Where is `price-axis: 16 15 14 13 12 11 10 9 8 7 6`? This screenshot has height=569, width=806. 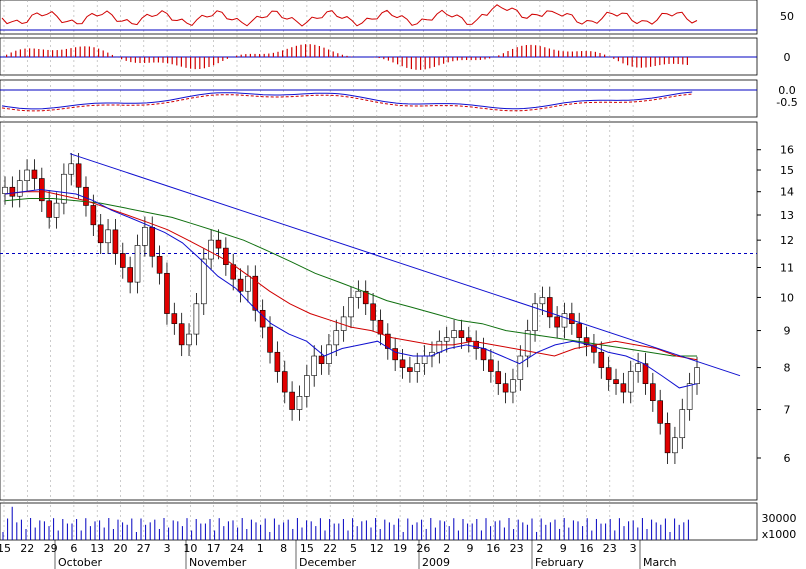
price-axis: 16 15 14 13 12 11 10 9 8 7 6 is located at coordinates (775, 304).